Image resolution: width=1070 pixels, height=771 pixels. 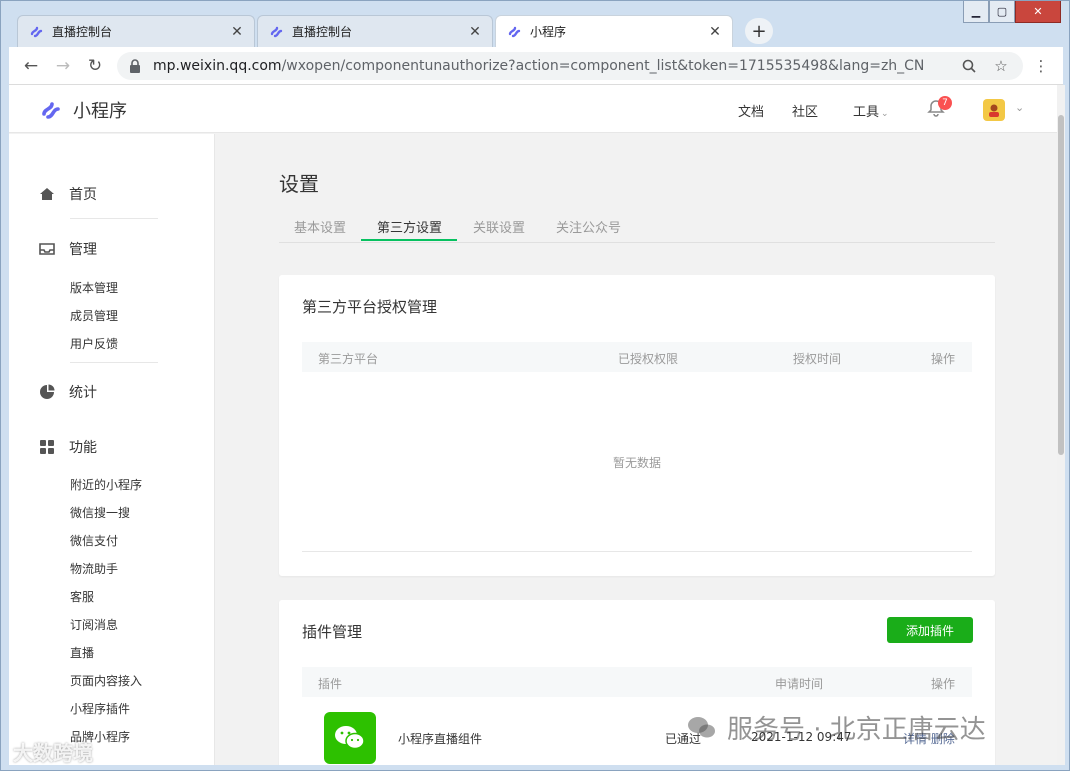 I want to click on table-header: 第三方平台 已授权权限 授权时间 操作, so click(x=637, y=357).